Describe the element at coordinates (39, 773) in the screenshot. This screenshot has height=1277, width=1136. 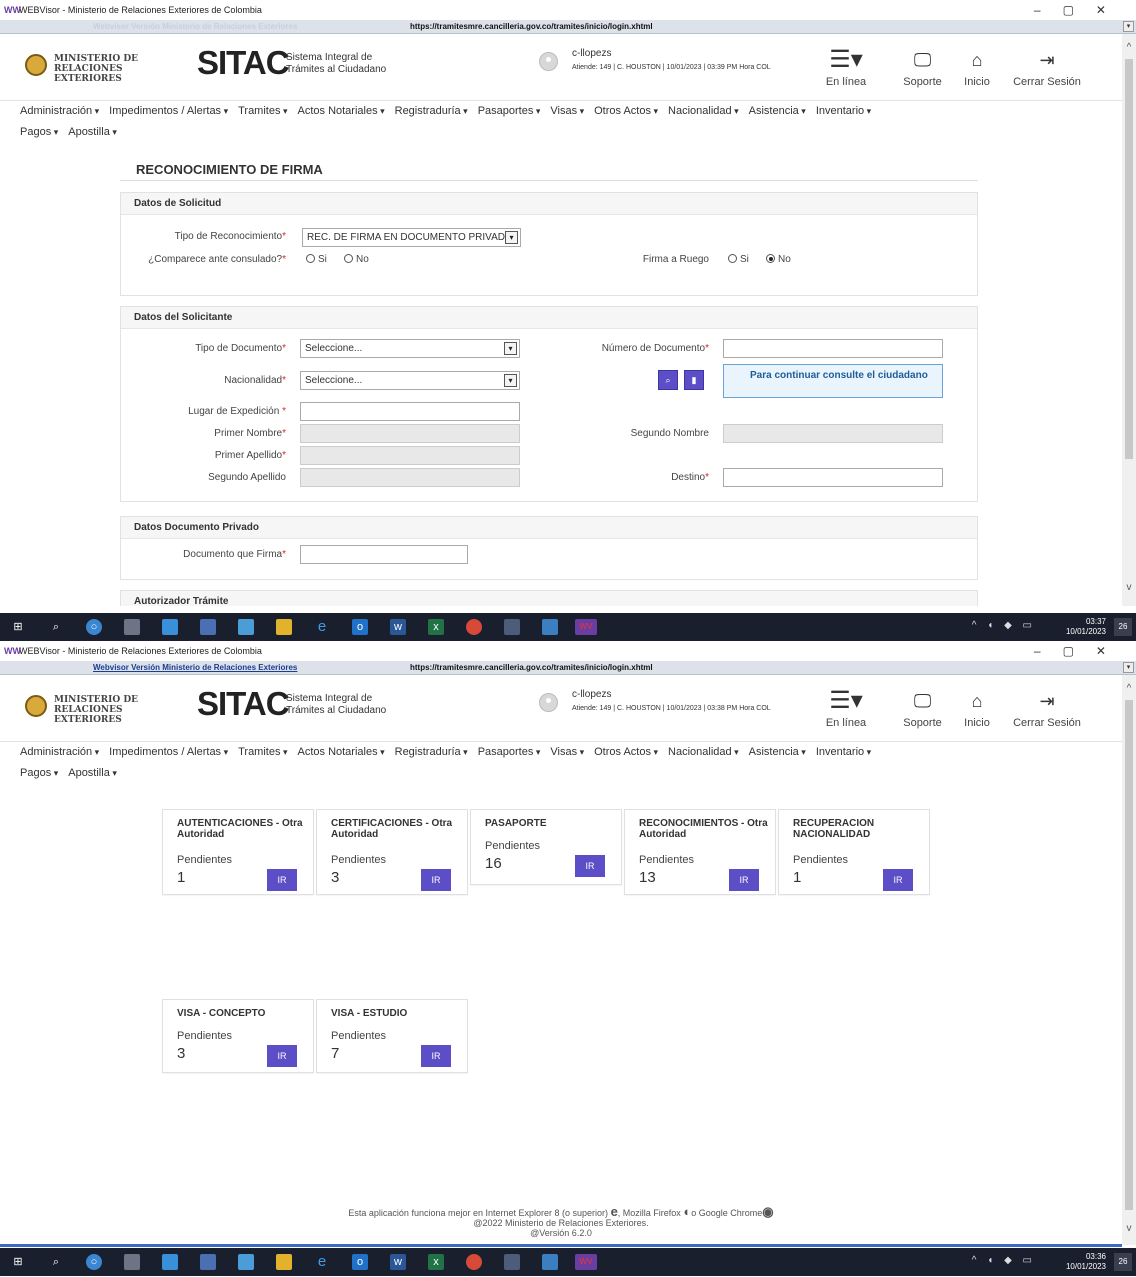
I see `menu-pagos: Pagos` at that location.